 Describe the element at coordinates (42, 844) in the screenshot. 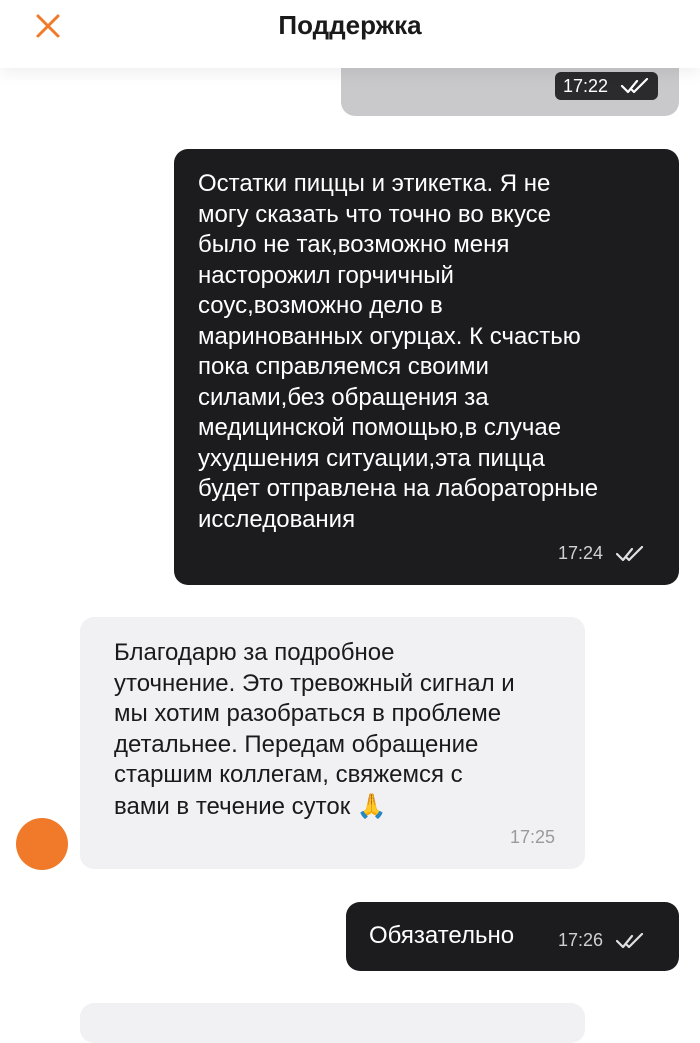

I see `avatar` at that location.